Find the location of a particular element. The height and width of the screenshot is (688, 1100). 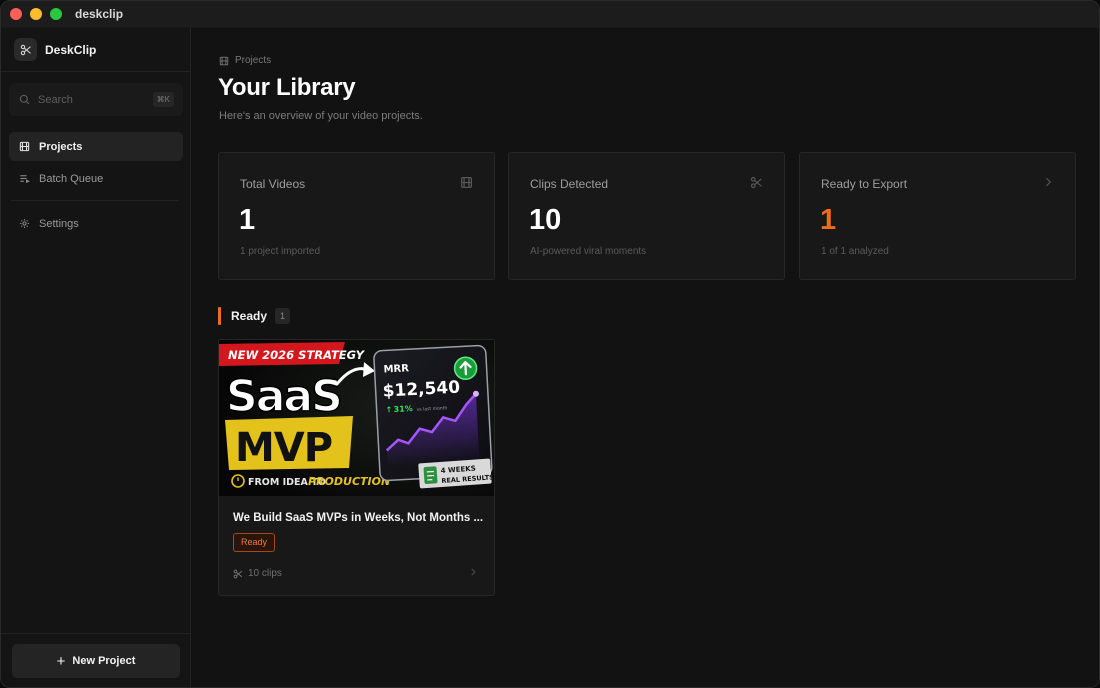

stat-value: 10 is located at coordinates (545, 220).